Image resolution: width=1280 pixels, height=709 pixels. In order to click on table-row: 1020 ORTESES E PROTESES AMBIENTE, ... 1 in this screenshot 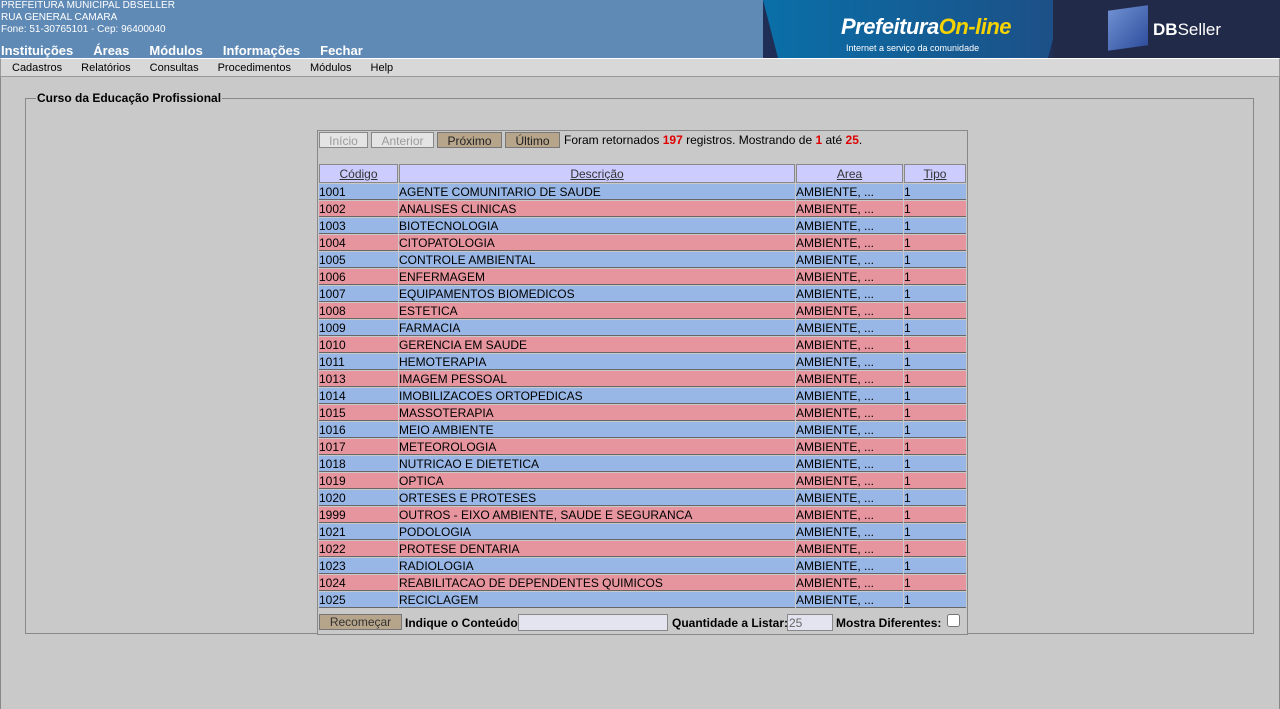, I will do `click(642, 498)`.